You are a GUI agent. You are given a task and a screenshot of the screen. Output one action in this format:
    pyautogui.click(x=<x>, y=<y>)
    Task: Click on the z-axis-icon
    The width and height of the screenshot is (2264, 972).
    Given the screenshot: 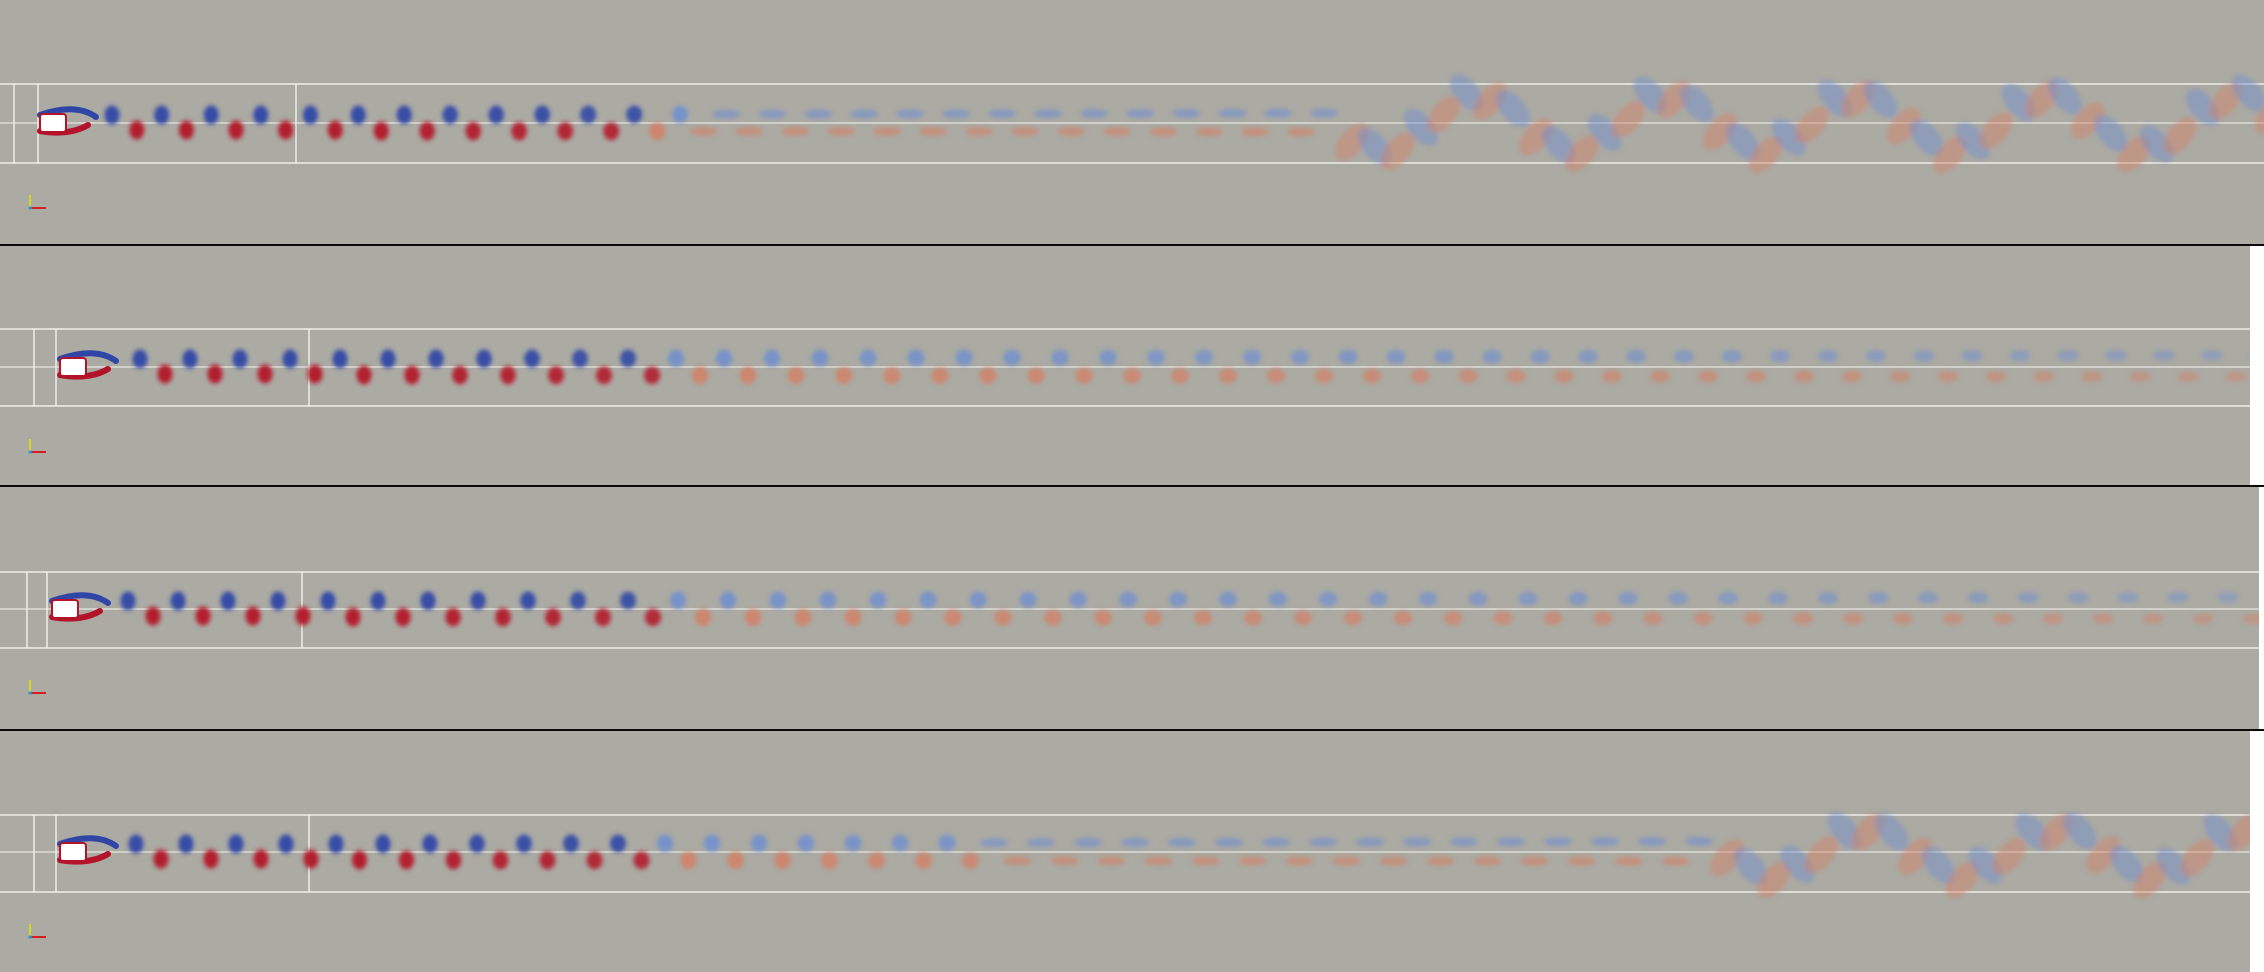 What is the action you would take?
    pyautogui.click(x=30, y=452)
    